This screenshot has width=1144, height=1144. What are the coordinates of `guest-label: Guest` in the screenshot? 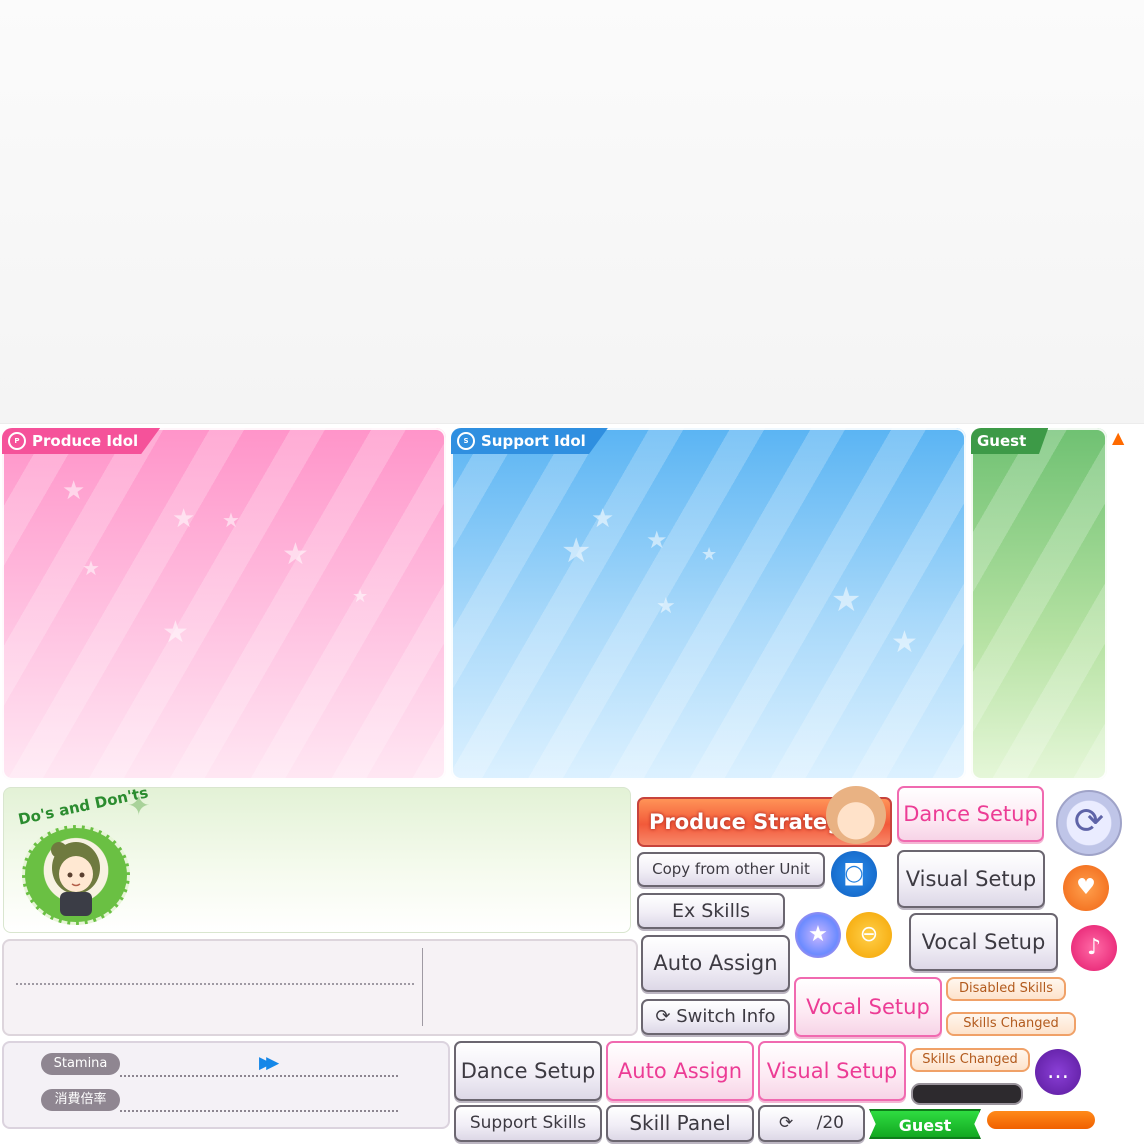 It's located at (1002, 441).